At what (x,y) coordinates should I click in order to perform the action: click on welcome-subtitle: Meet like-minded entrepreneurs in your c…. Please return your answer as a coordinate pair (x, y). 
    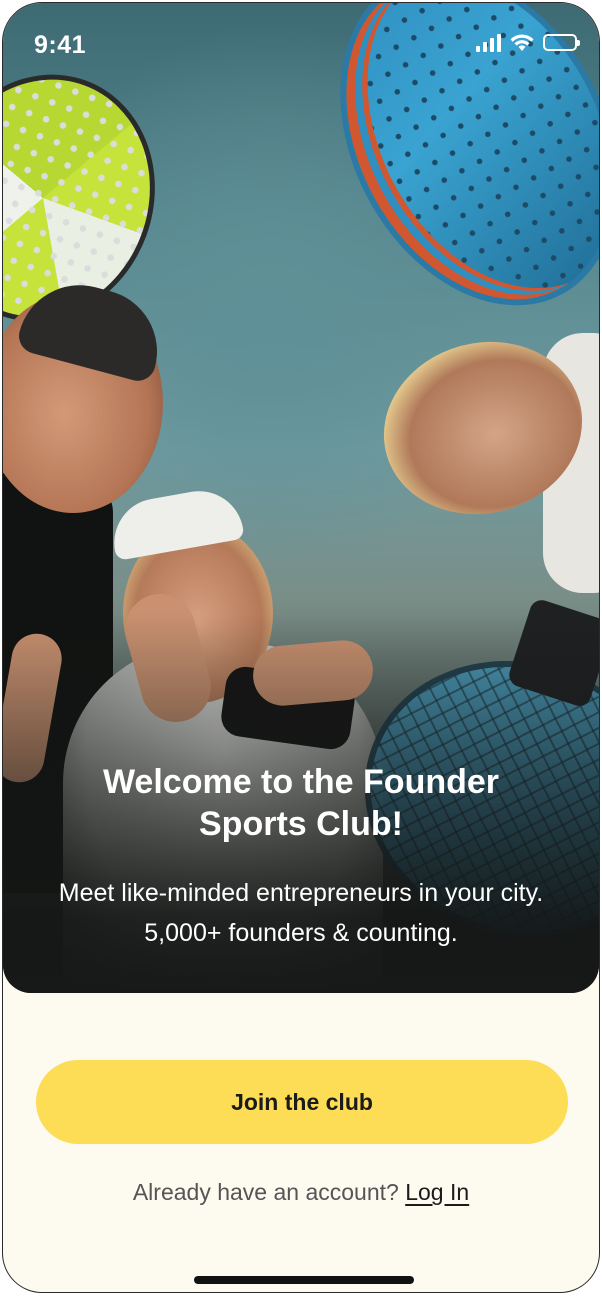
    Looking at the image, I should click on (301, 913).